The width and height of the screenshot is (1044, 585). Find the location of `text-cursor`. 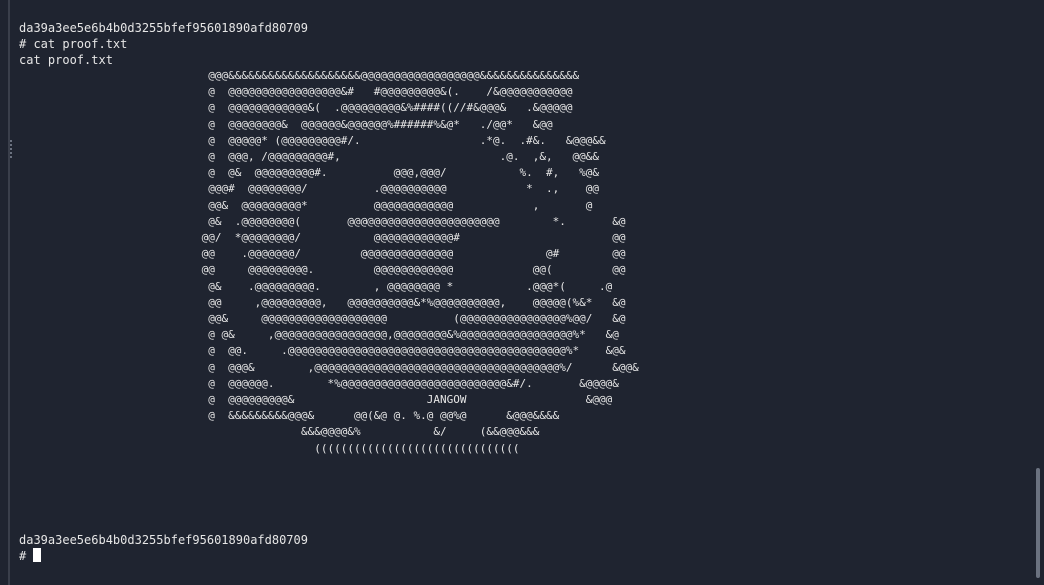

text-cursor is located at coordinates (37, 555).